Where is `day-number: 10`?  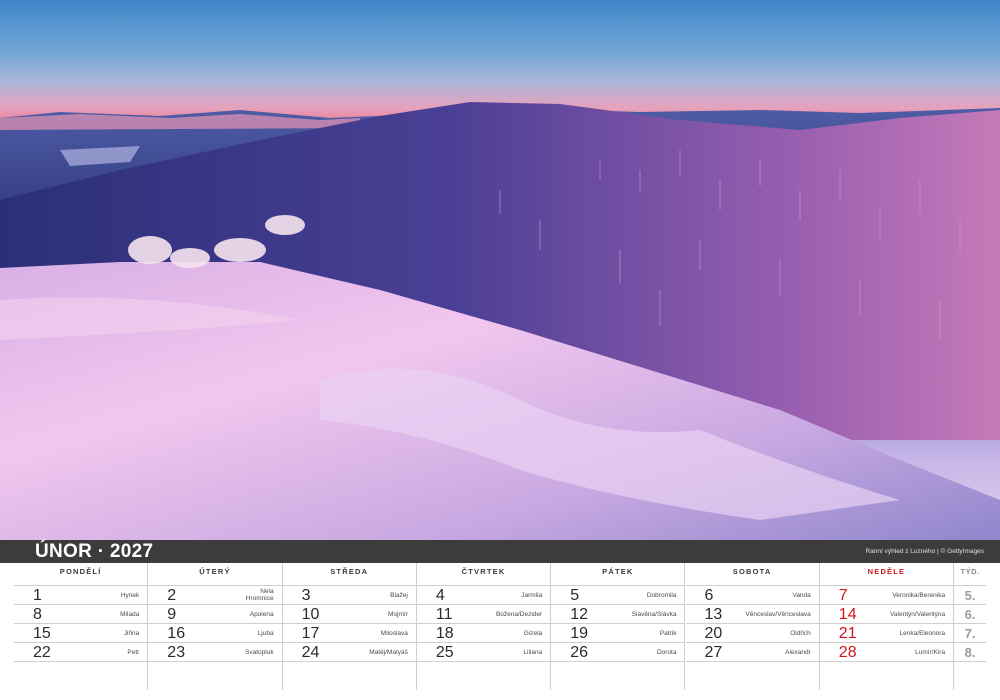
day-number: 10 is located at coordinates (310, 614).